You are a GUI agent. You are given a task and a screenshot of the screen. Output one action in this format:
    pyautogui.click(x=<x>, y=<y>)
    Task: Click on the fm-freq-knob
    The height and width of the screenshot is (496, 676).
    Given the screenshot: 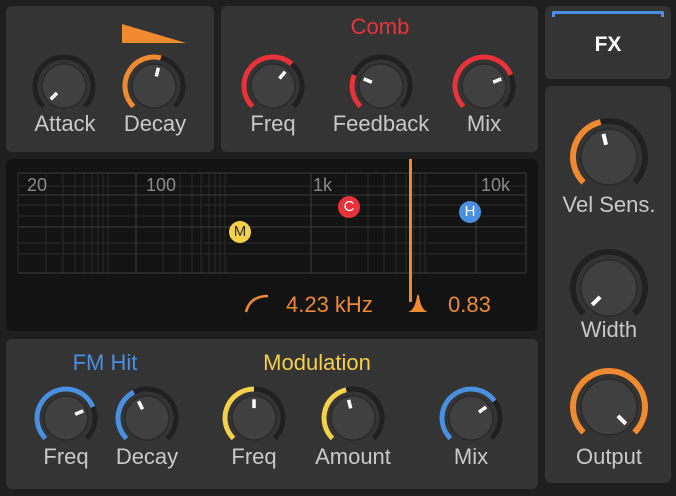 What is the action you would take?
    pyautogui.click(x=66, y=418)
    